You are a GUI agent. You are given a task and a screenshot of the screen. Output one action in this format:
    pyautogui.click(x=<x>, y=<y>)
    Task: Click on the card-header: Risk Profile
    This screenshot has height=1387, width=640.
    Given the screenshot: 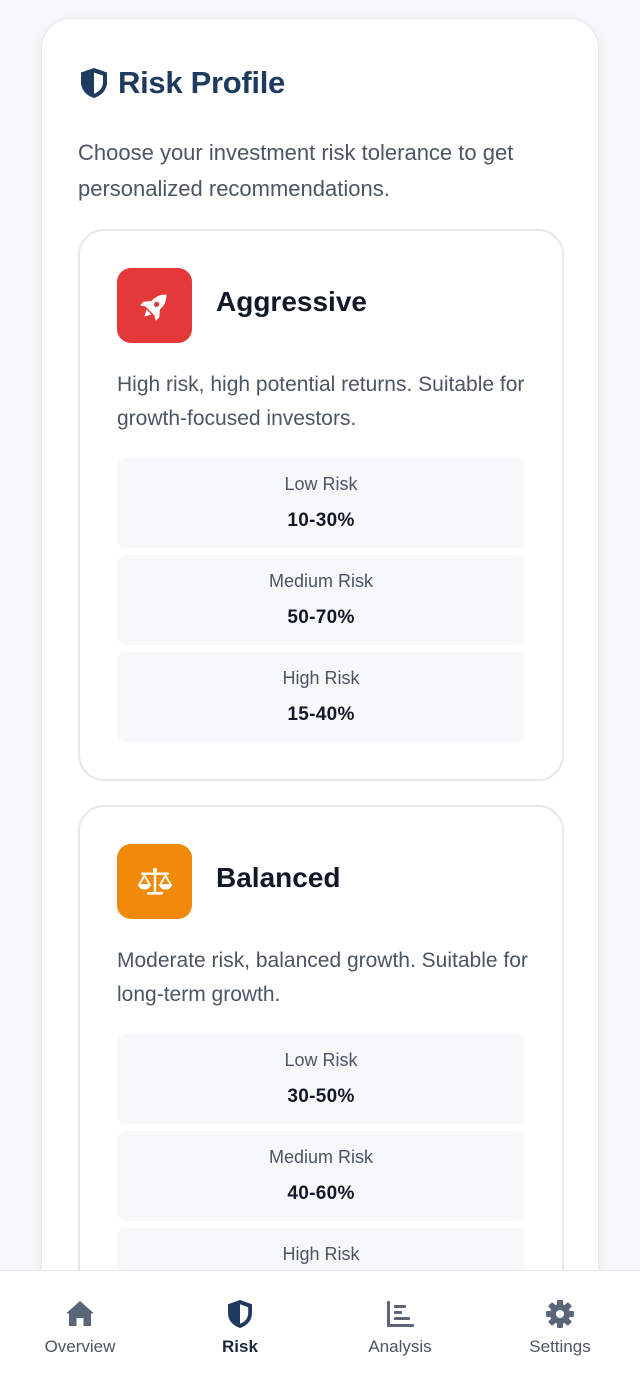 What is the action you would take?
    pyautogui.click(x=181, y=83)
    